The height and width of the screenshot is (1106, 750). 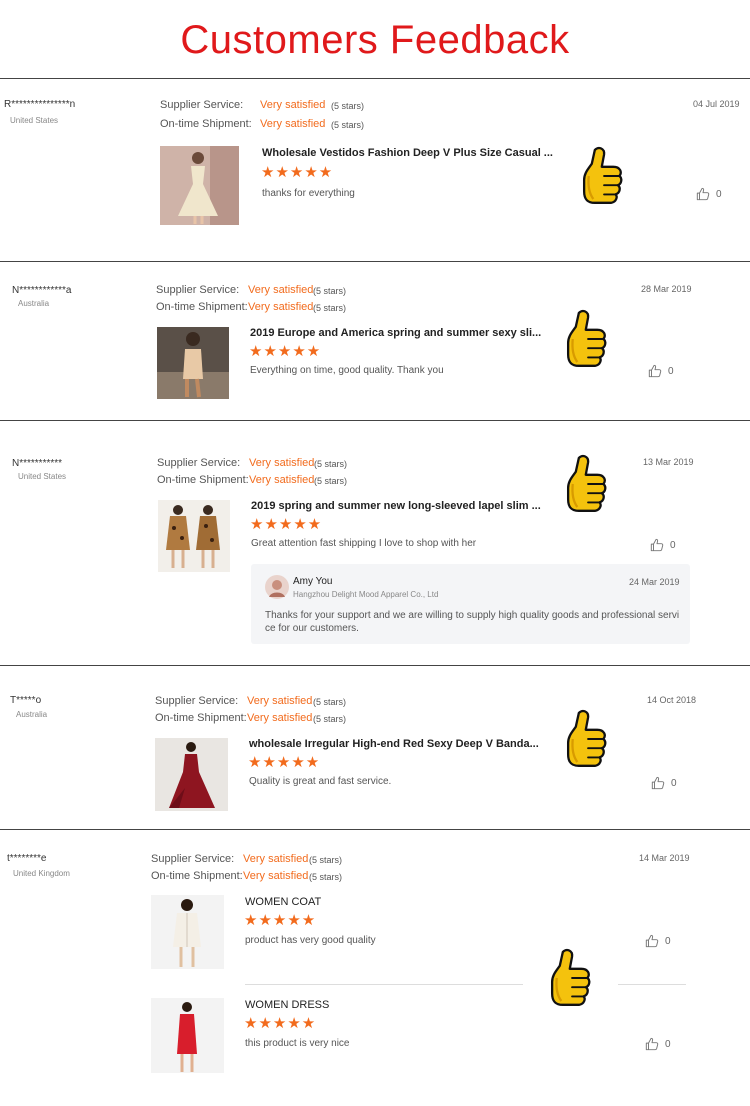 What do you see at coordinates (26, 700) in the screenshot?
I see `buyer-name: T*****o` at bounding box center [26, 700].